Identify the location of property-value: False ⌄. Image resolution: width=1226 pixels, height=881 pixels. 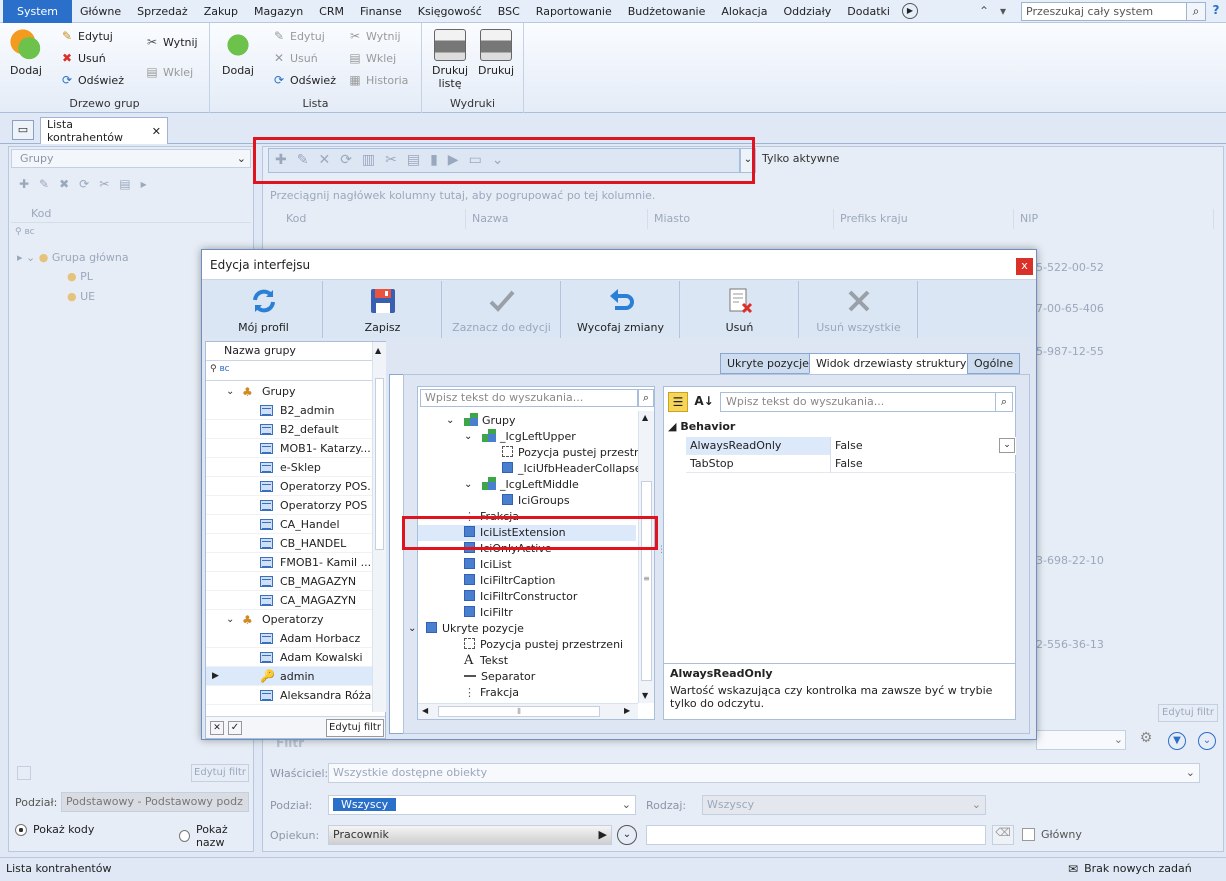
(923, 446).